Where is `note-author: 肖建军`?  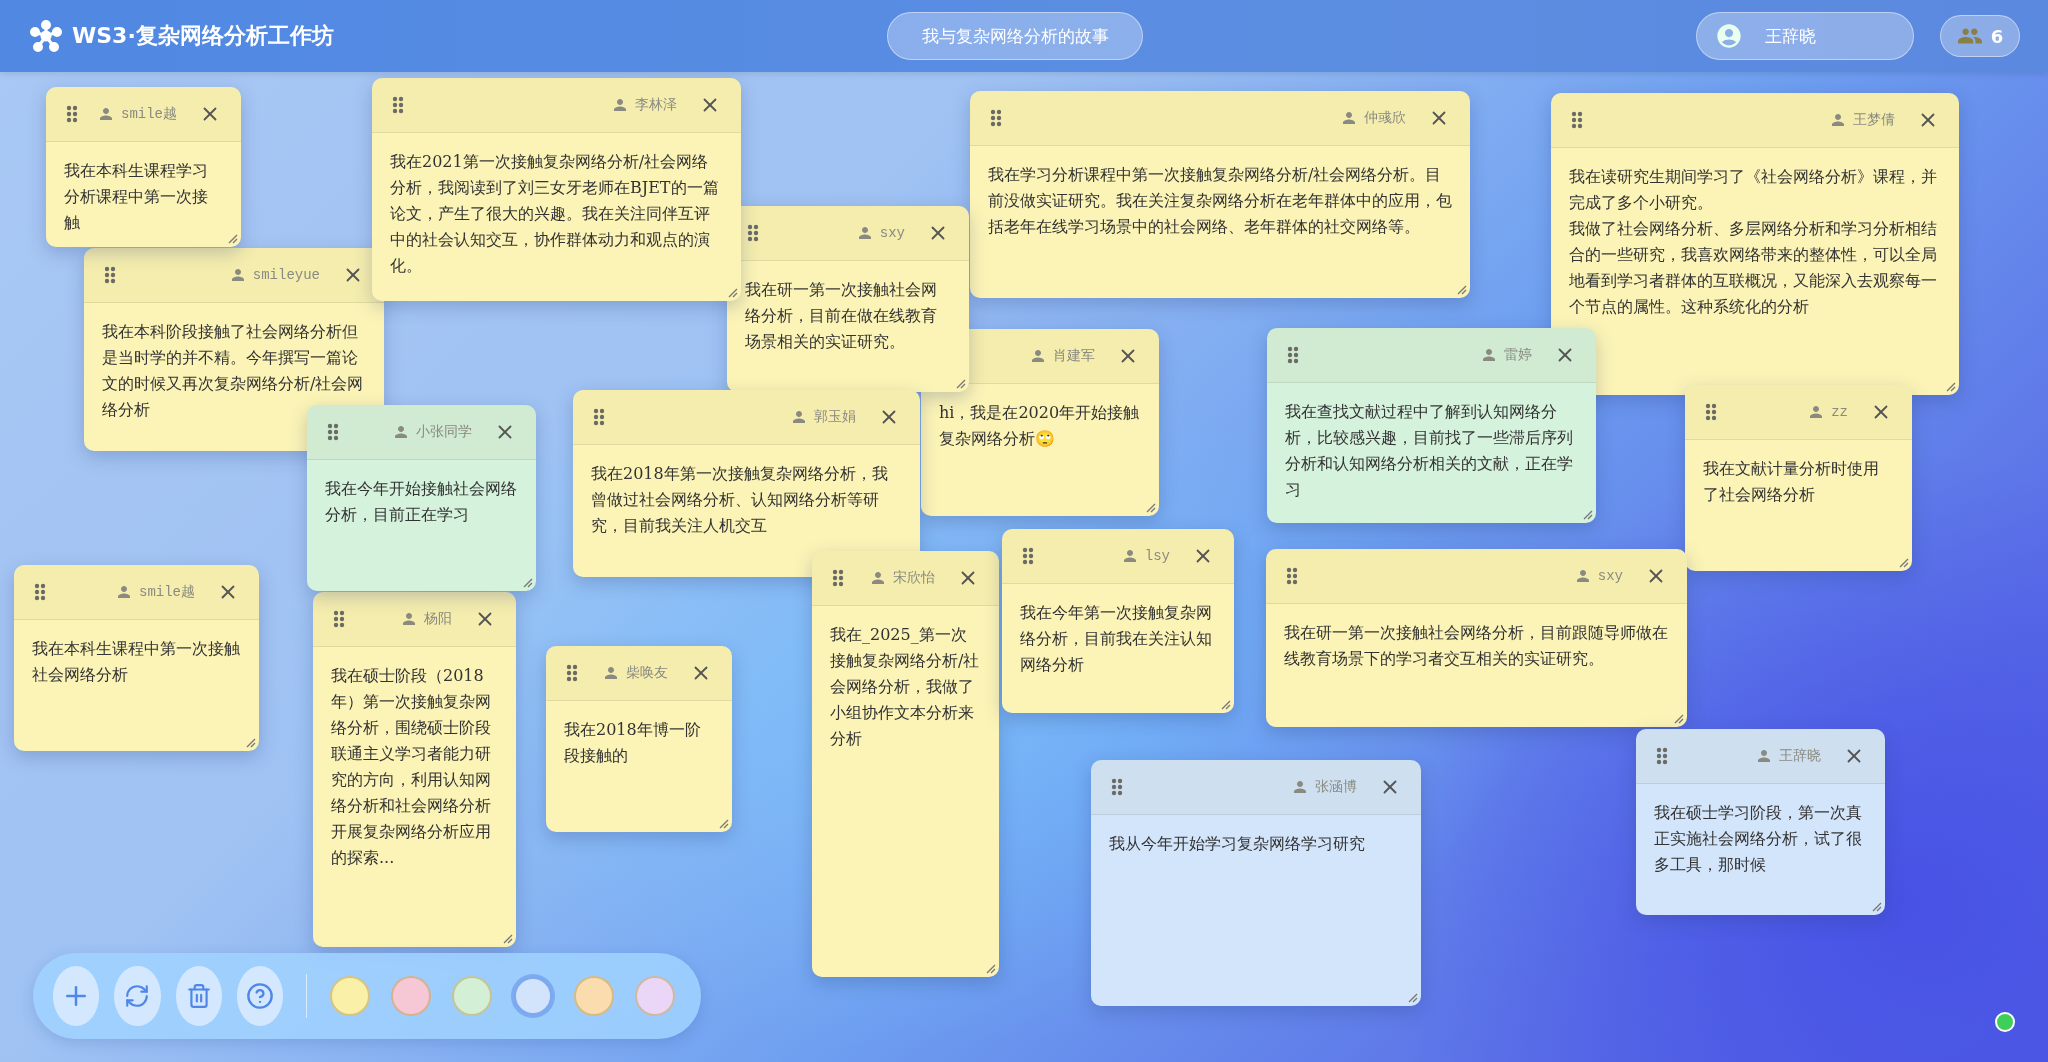
note-author: 肖建军 is located at coordinates (1074, 356).